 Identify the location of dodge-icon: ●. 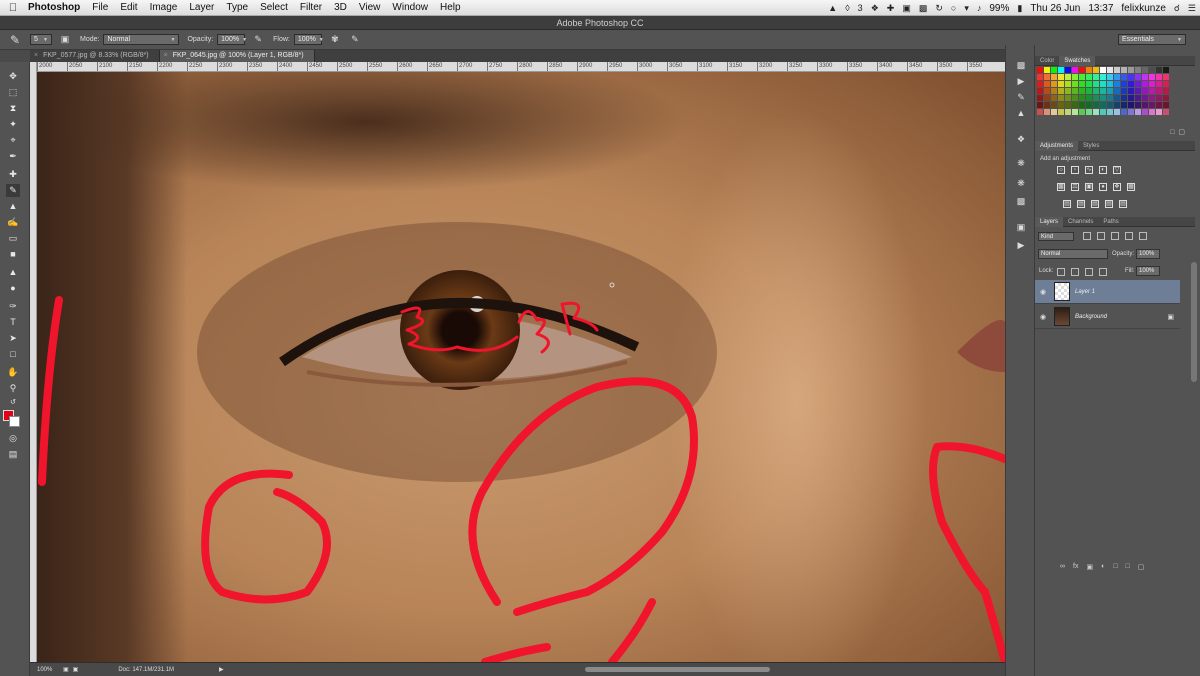
(13, 288).